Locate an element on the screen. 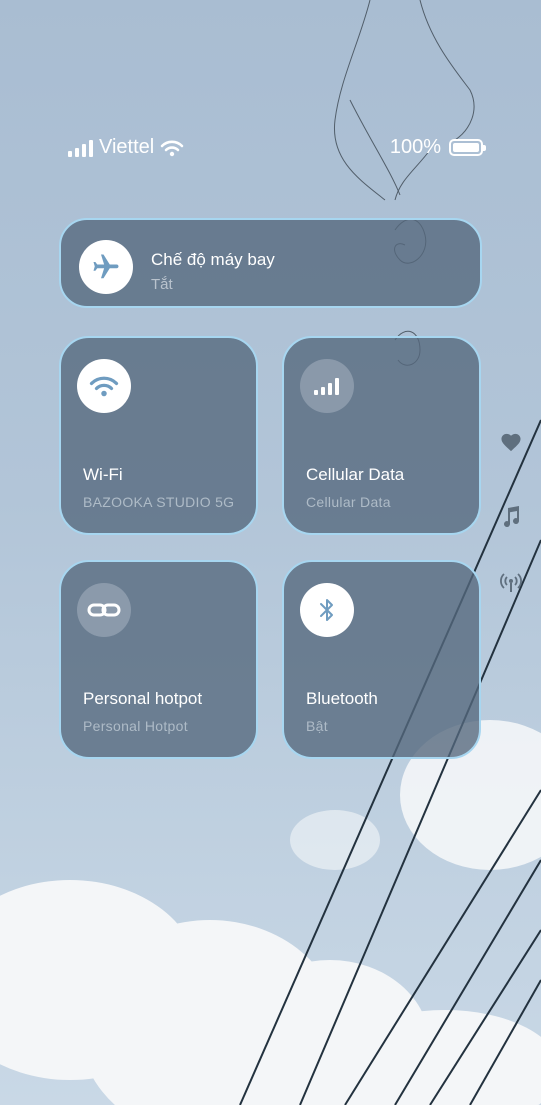 This screenshot has height=1105, width=541. broadcast-icon is located at coordinates (511, 583).